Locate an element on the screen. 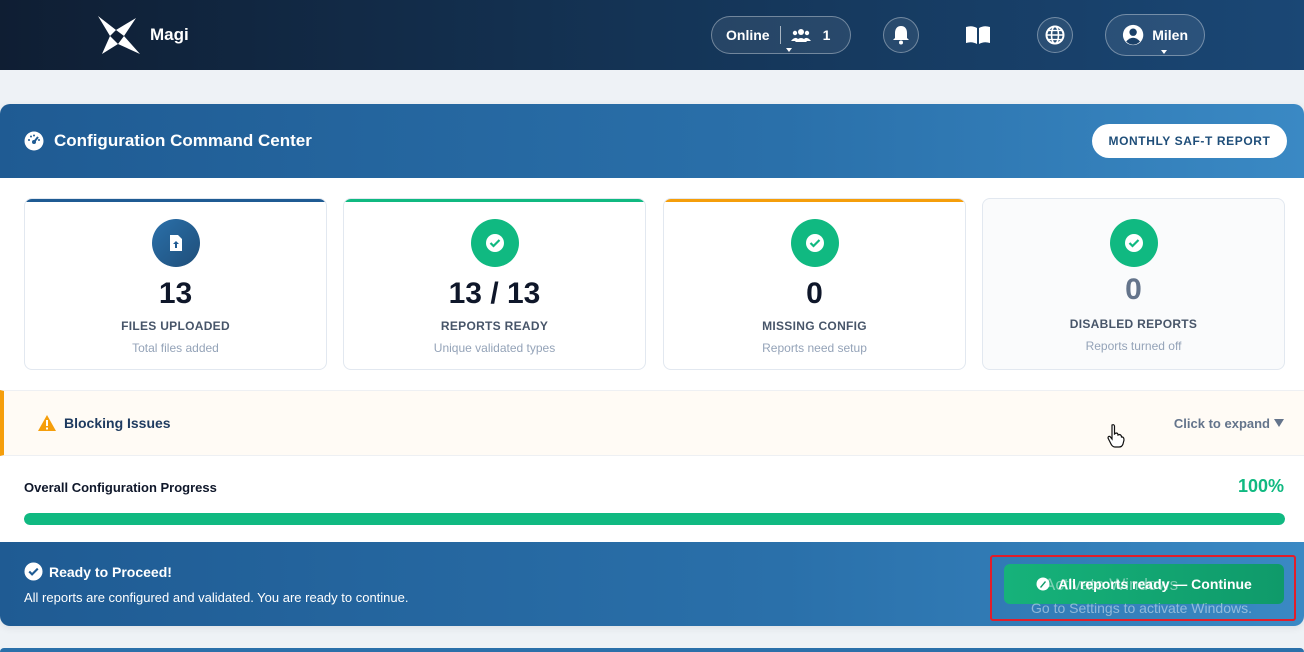 This screenshot has width=1304, height=652. continue-button: All reports ready — Continue is located at coordinates (1144, 584).